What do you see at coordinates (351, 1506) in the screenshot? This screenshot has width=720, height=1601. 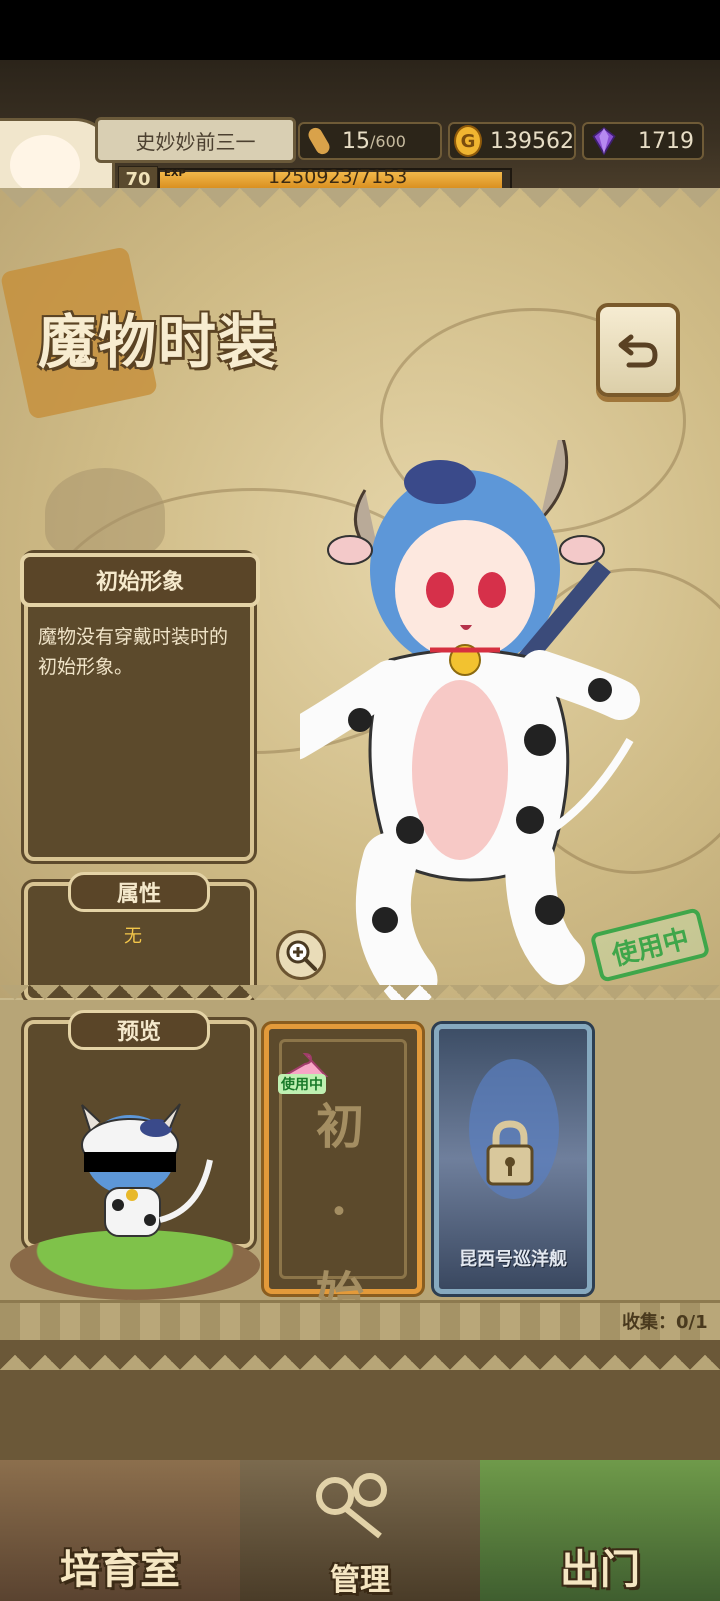 I see `keys-icon` at bounding box center [351, 1506].